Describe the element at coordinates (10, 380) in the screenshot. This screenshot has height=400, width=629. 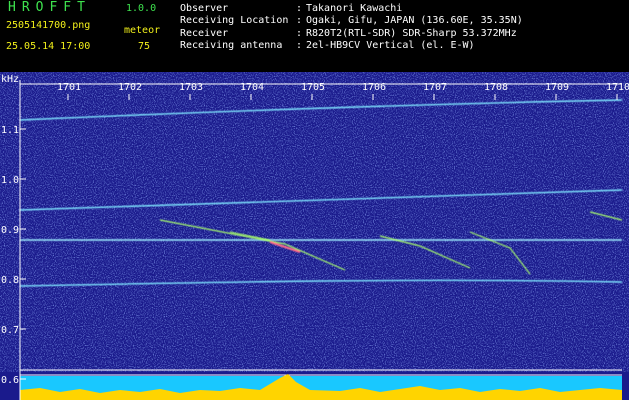
I see `frequency-tick-label: 0.6` at that location.